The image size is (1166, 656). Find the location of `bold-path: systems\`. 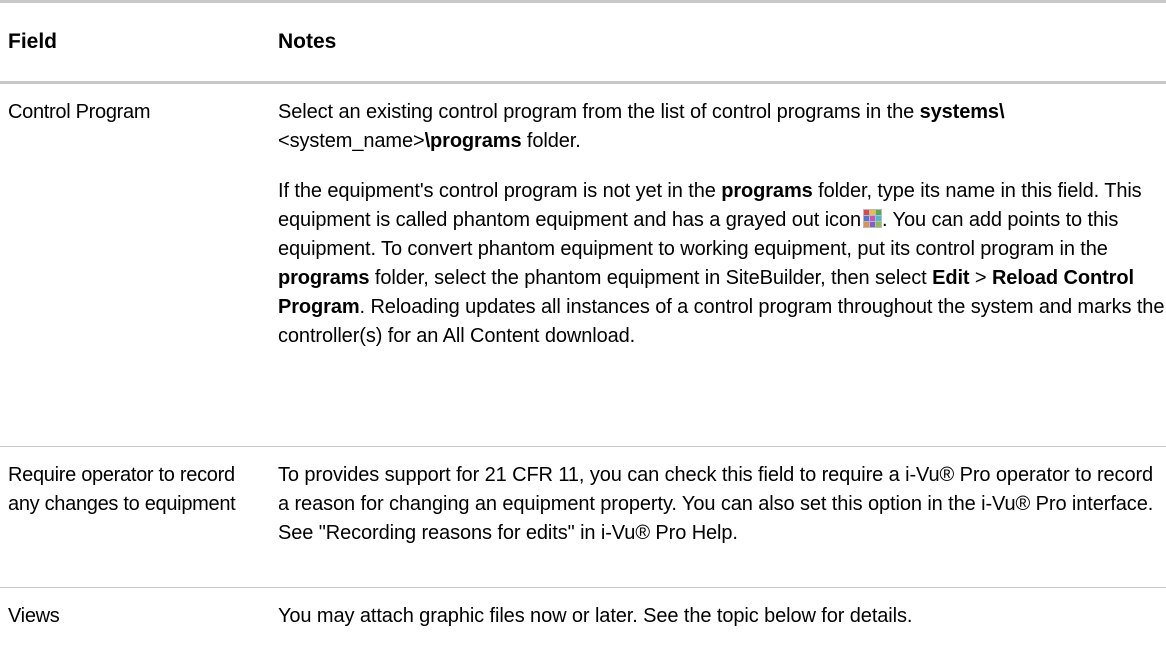

bold-path: systems\ is located at coordinates (962, 112).